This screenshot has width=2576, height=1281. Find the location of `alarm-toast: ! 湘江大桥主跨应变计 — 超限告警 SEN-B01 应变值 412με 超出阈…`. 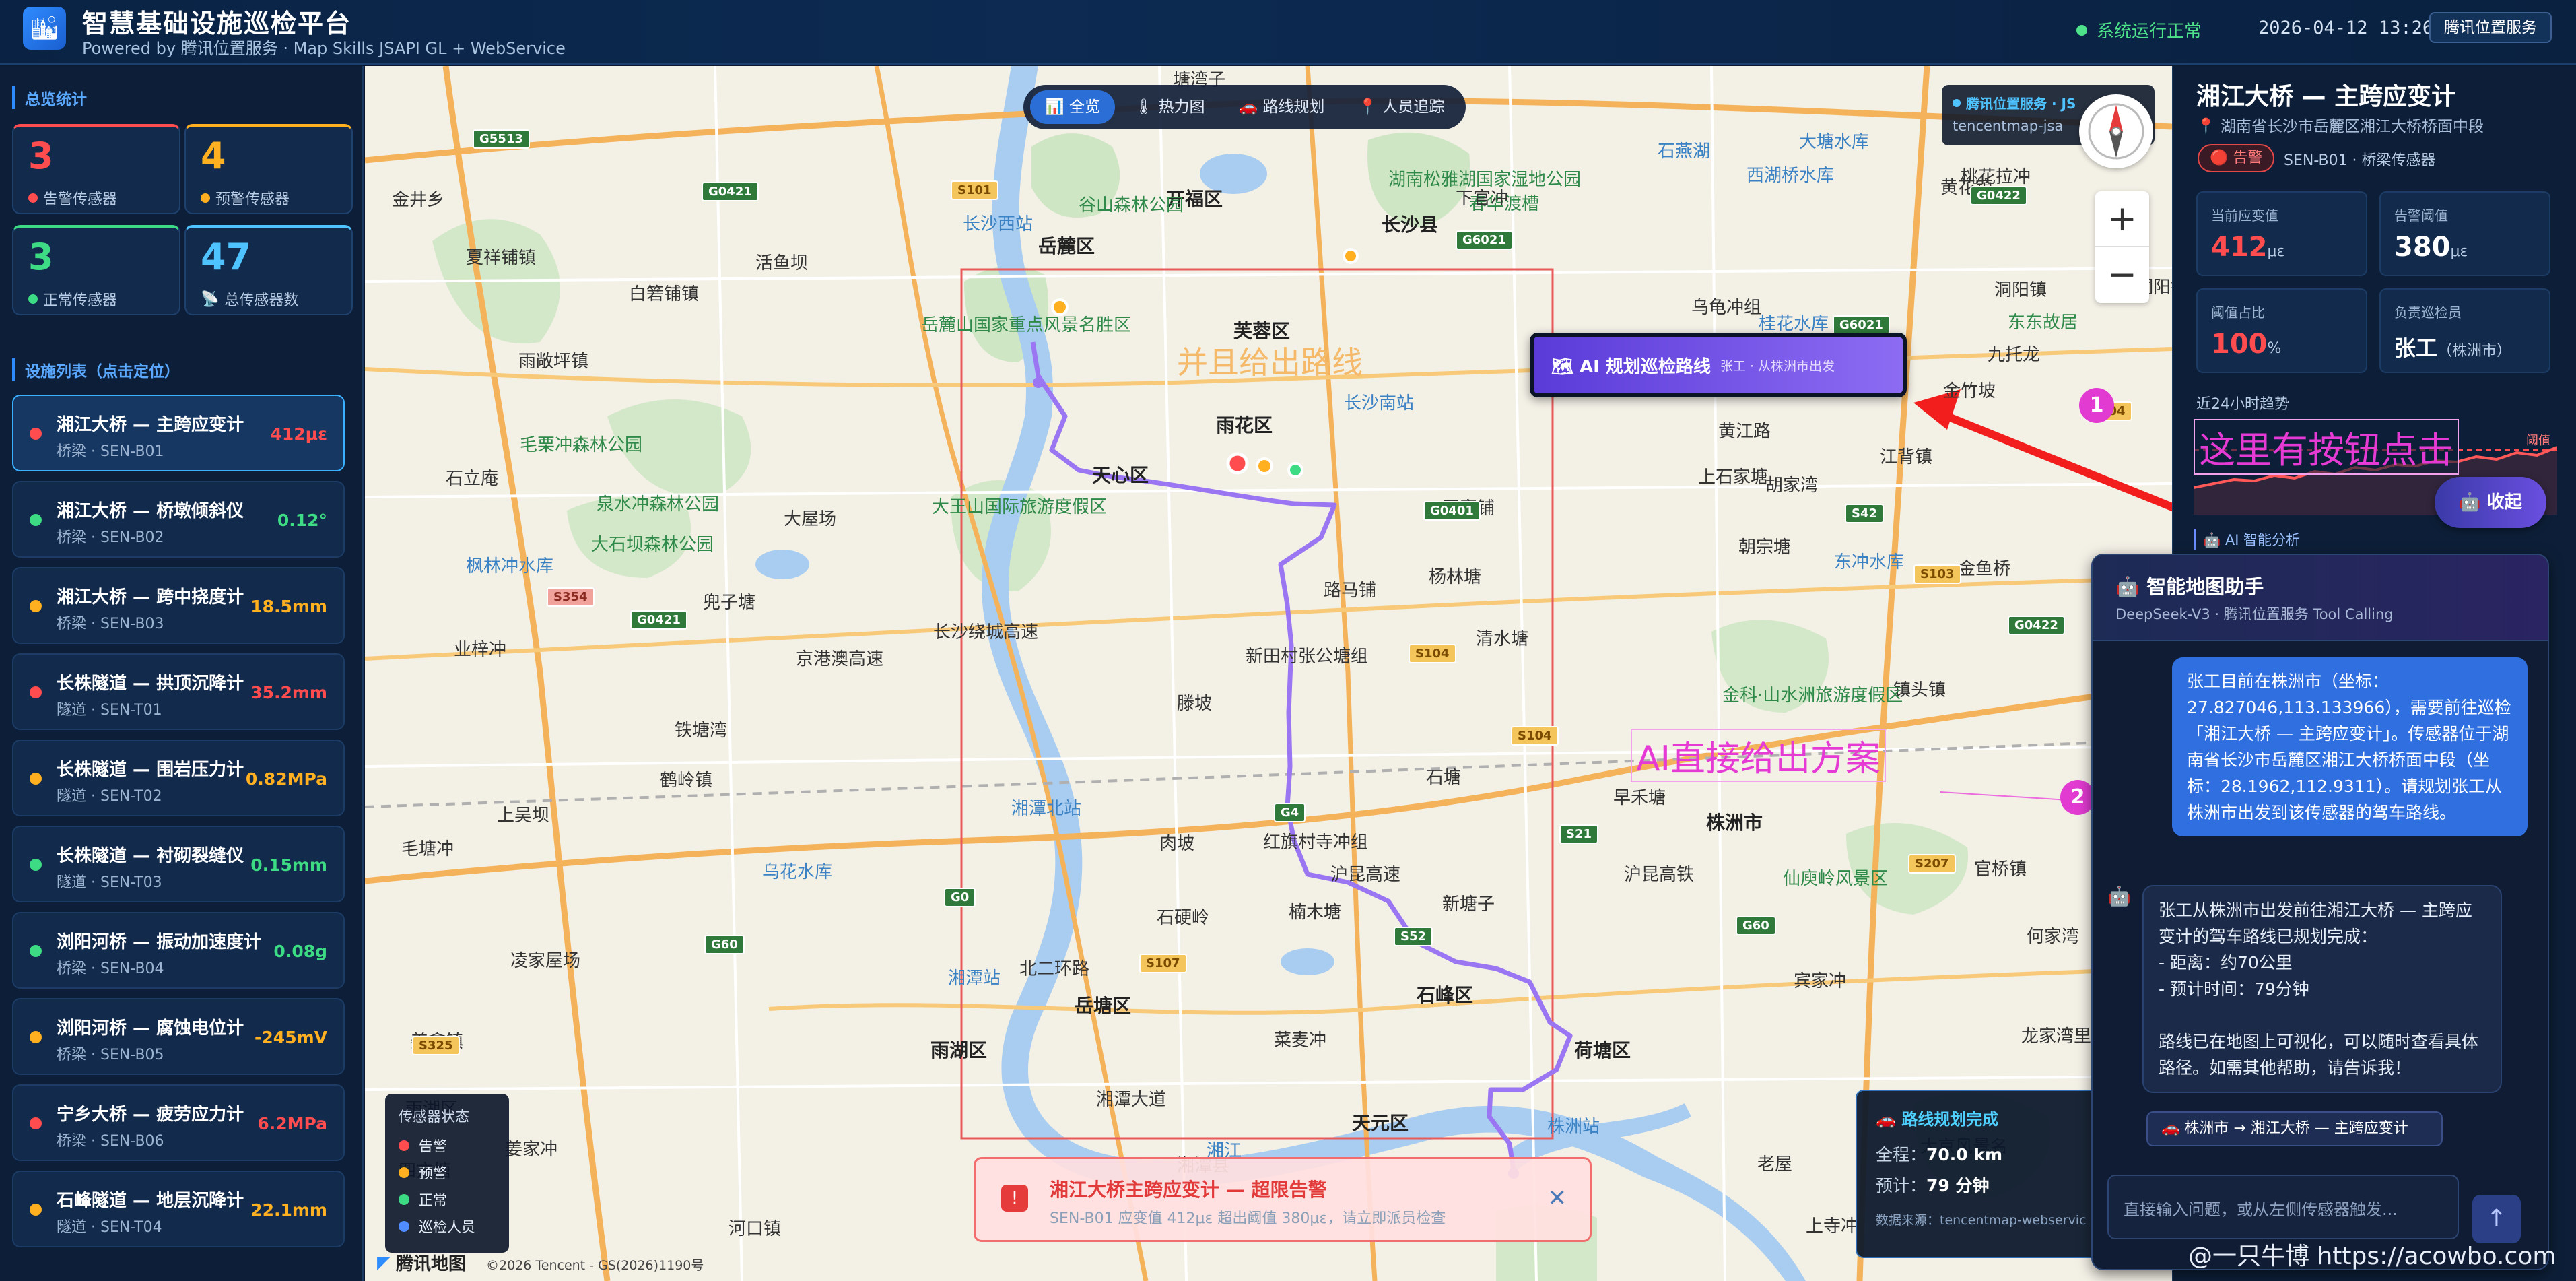

alarm-toast: ! 湘江大桥主跨应变计 — 超限告警 SEN-B01 应变值 412με 超出阈… is located at coordinates (1283, 1199).